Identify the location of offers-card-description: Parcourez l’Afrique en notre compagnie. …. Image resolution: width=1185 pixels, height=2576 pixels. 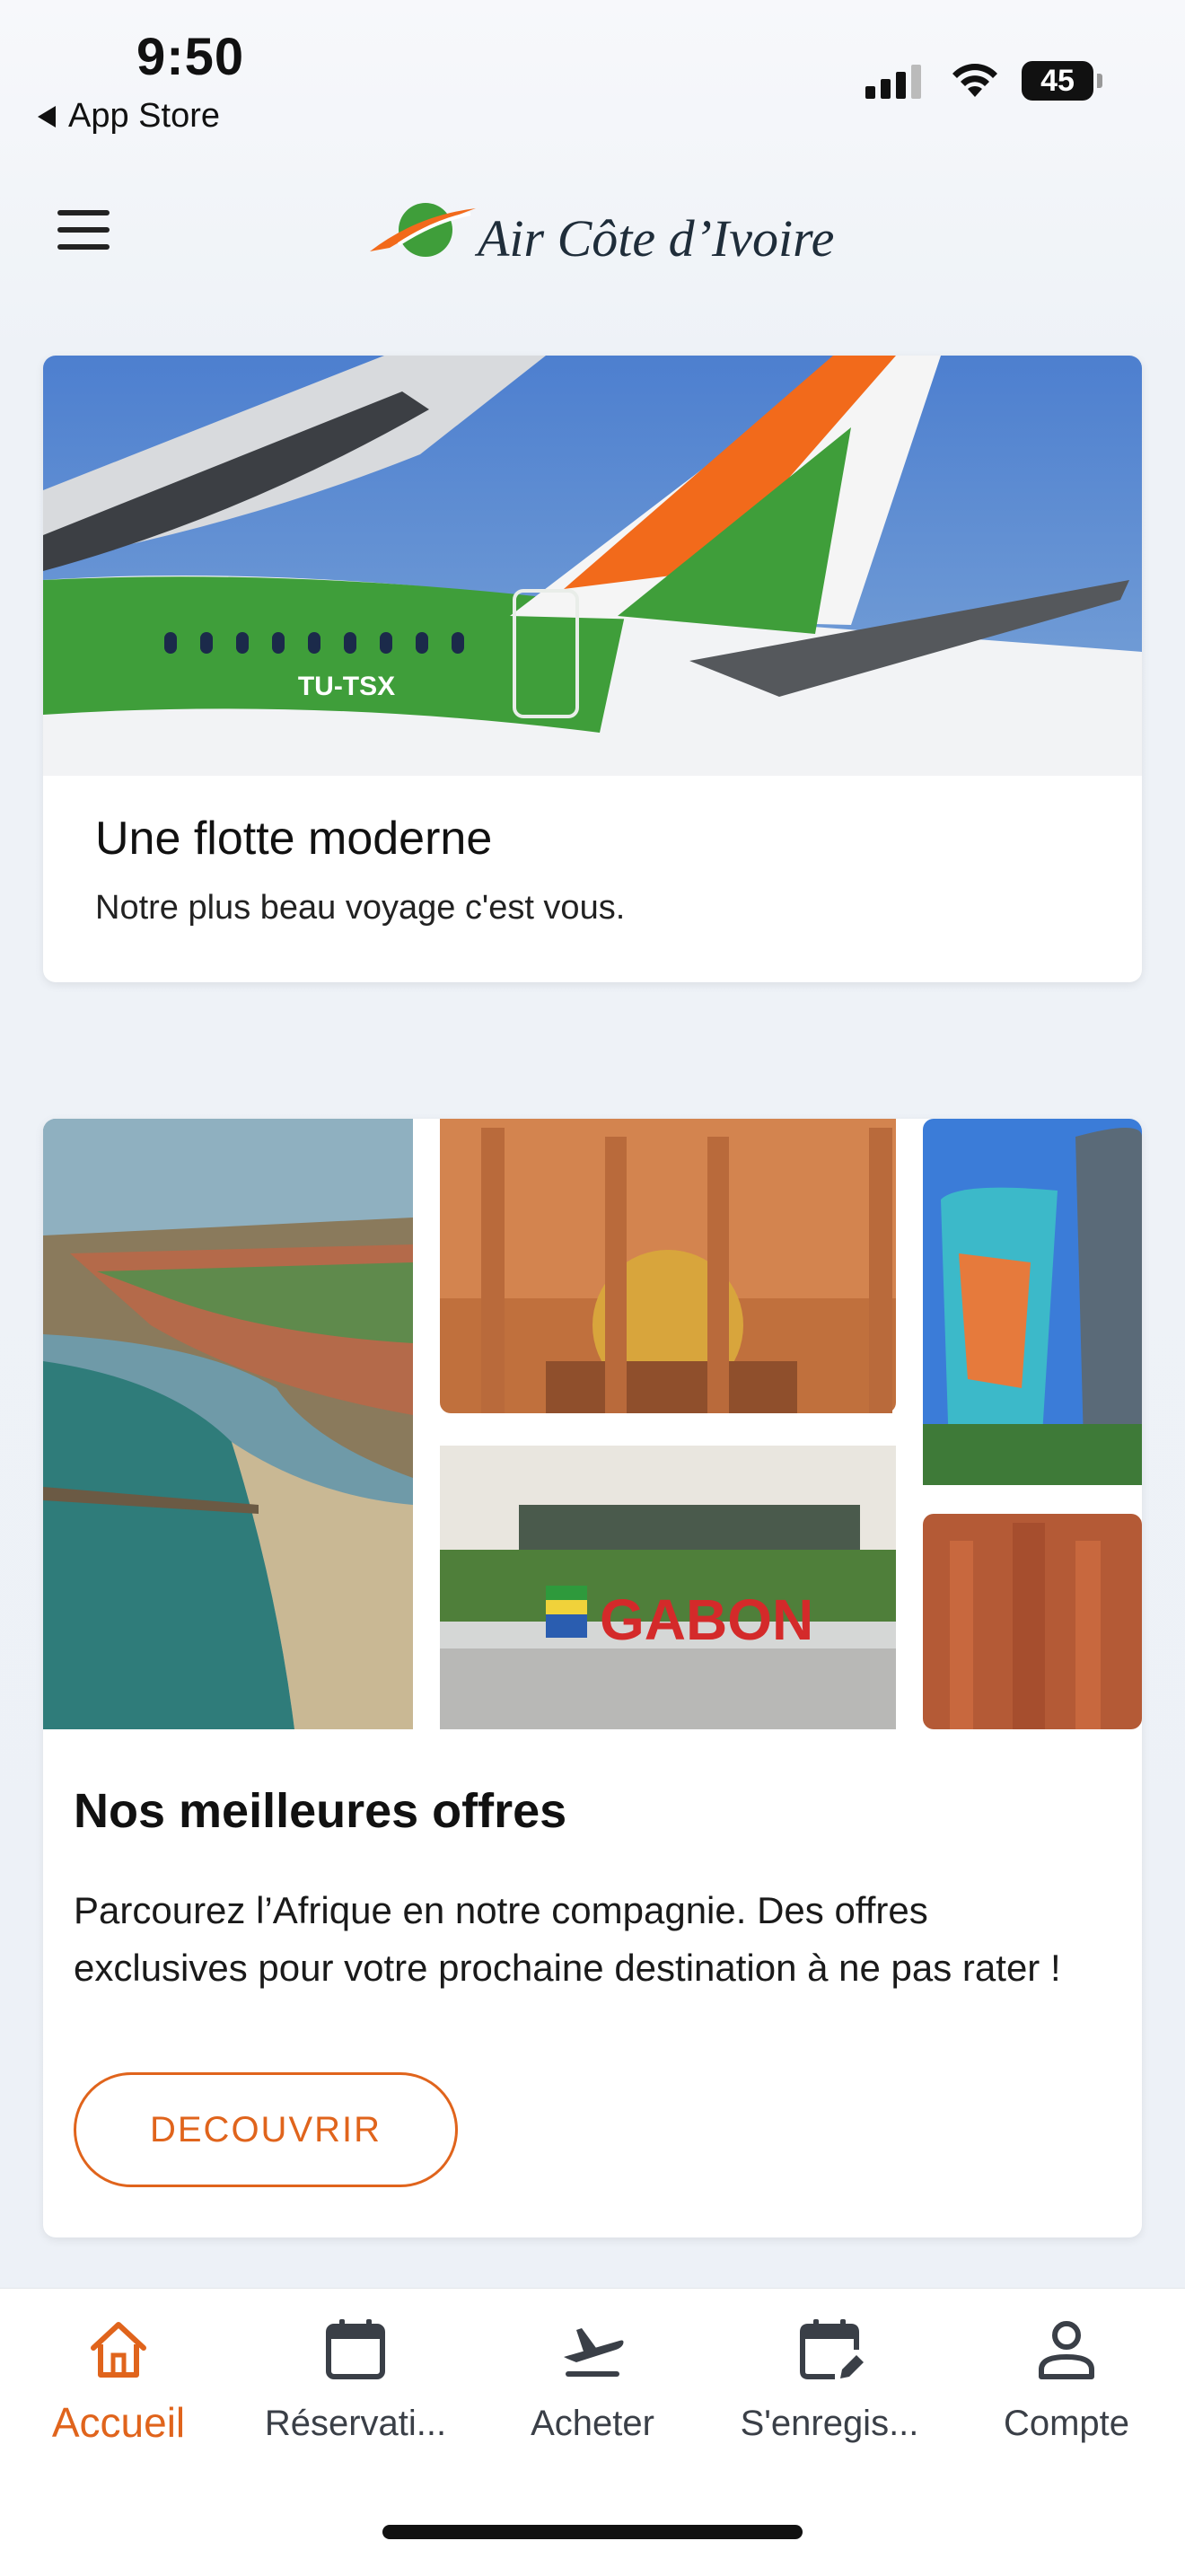
(567, 1939).